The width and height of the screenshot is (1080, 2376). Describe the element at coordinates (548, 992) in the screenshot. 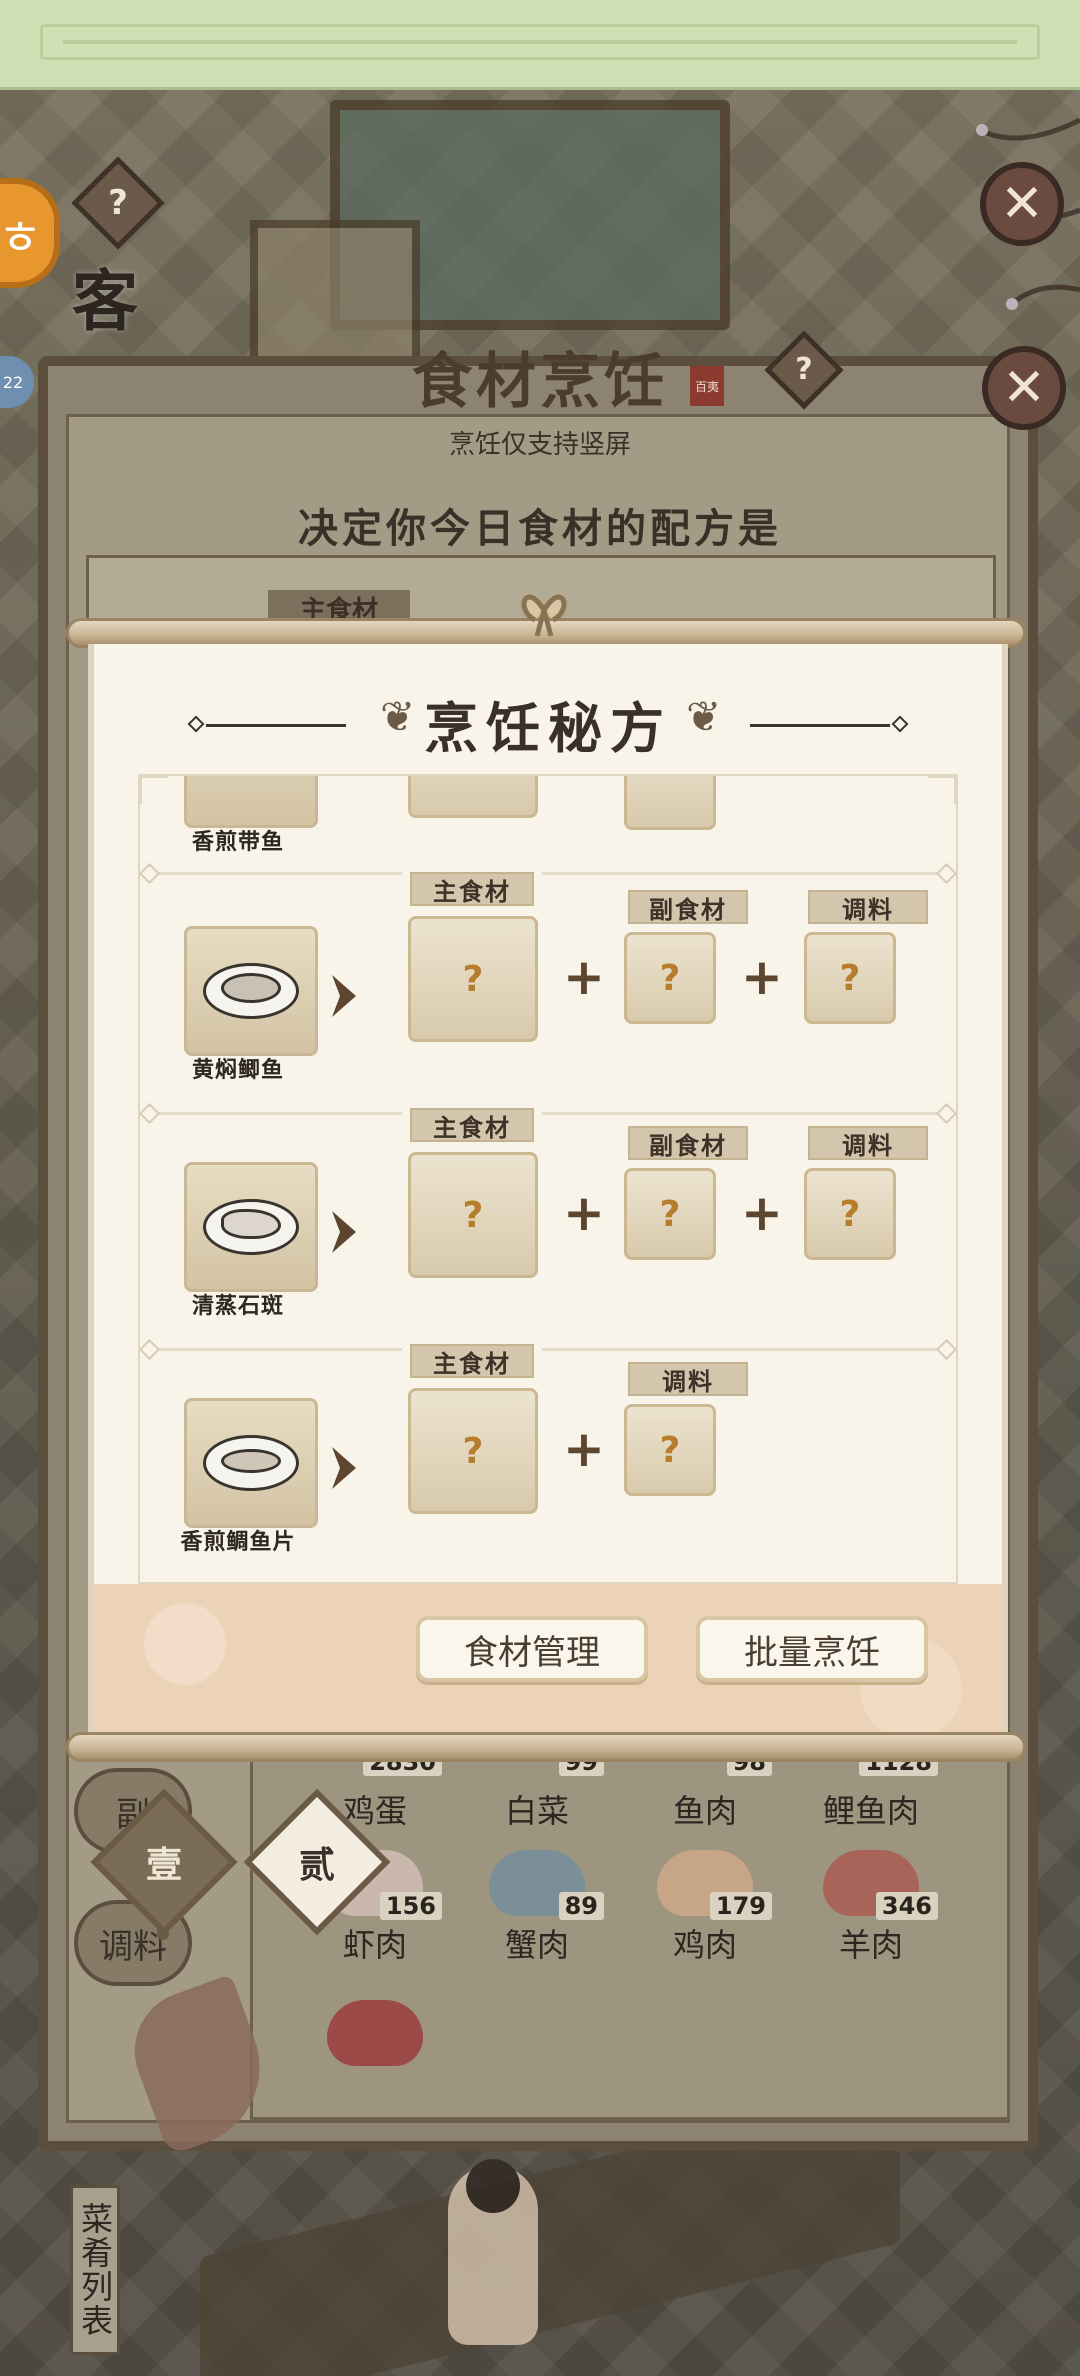

I see `recipe-row: 黄焖鲫鱼 主食材 ? + 副食材 ? + 调料 ?` at that location.